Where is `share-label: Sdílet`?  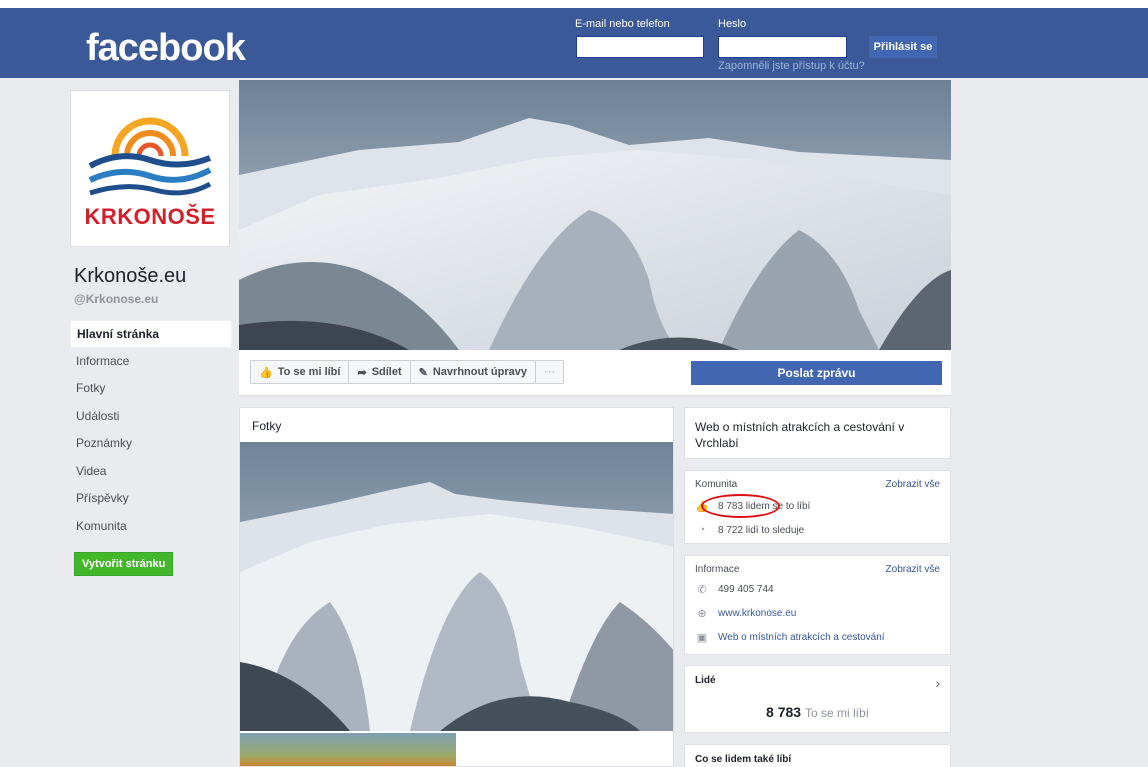
share-label: Sdílet is located at coordinates (386, 372).